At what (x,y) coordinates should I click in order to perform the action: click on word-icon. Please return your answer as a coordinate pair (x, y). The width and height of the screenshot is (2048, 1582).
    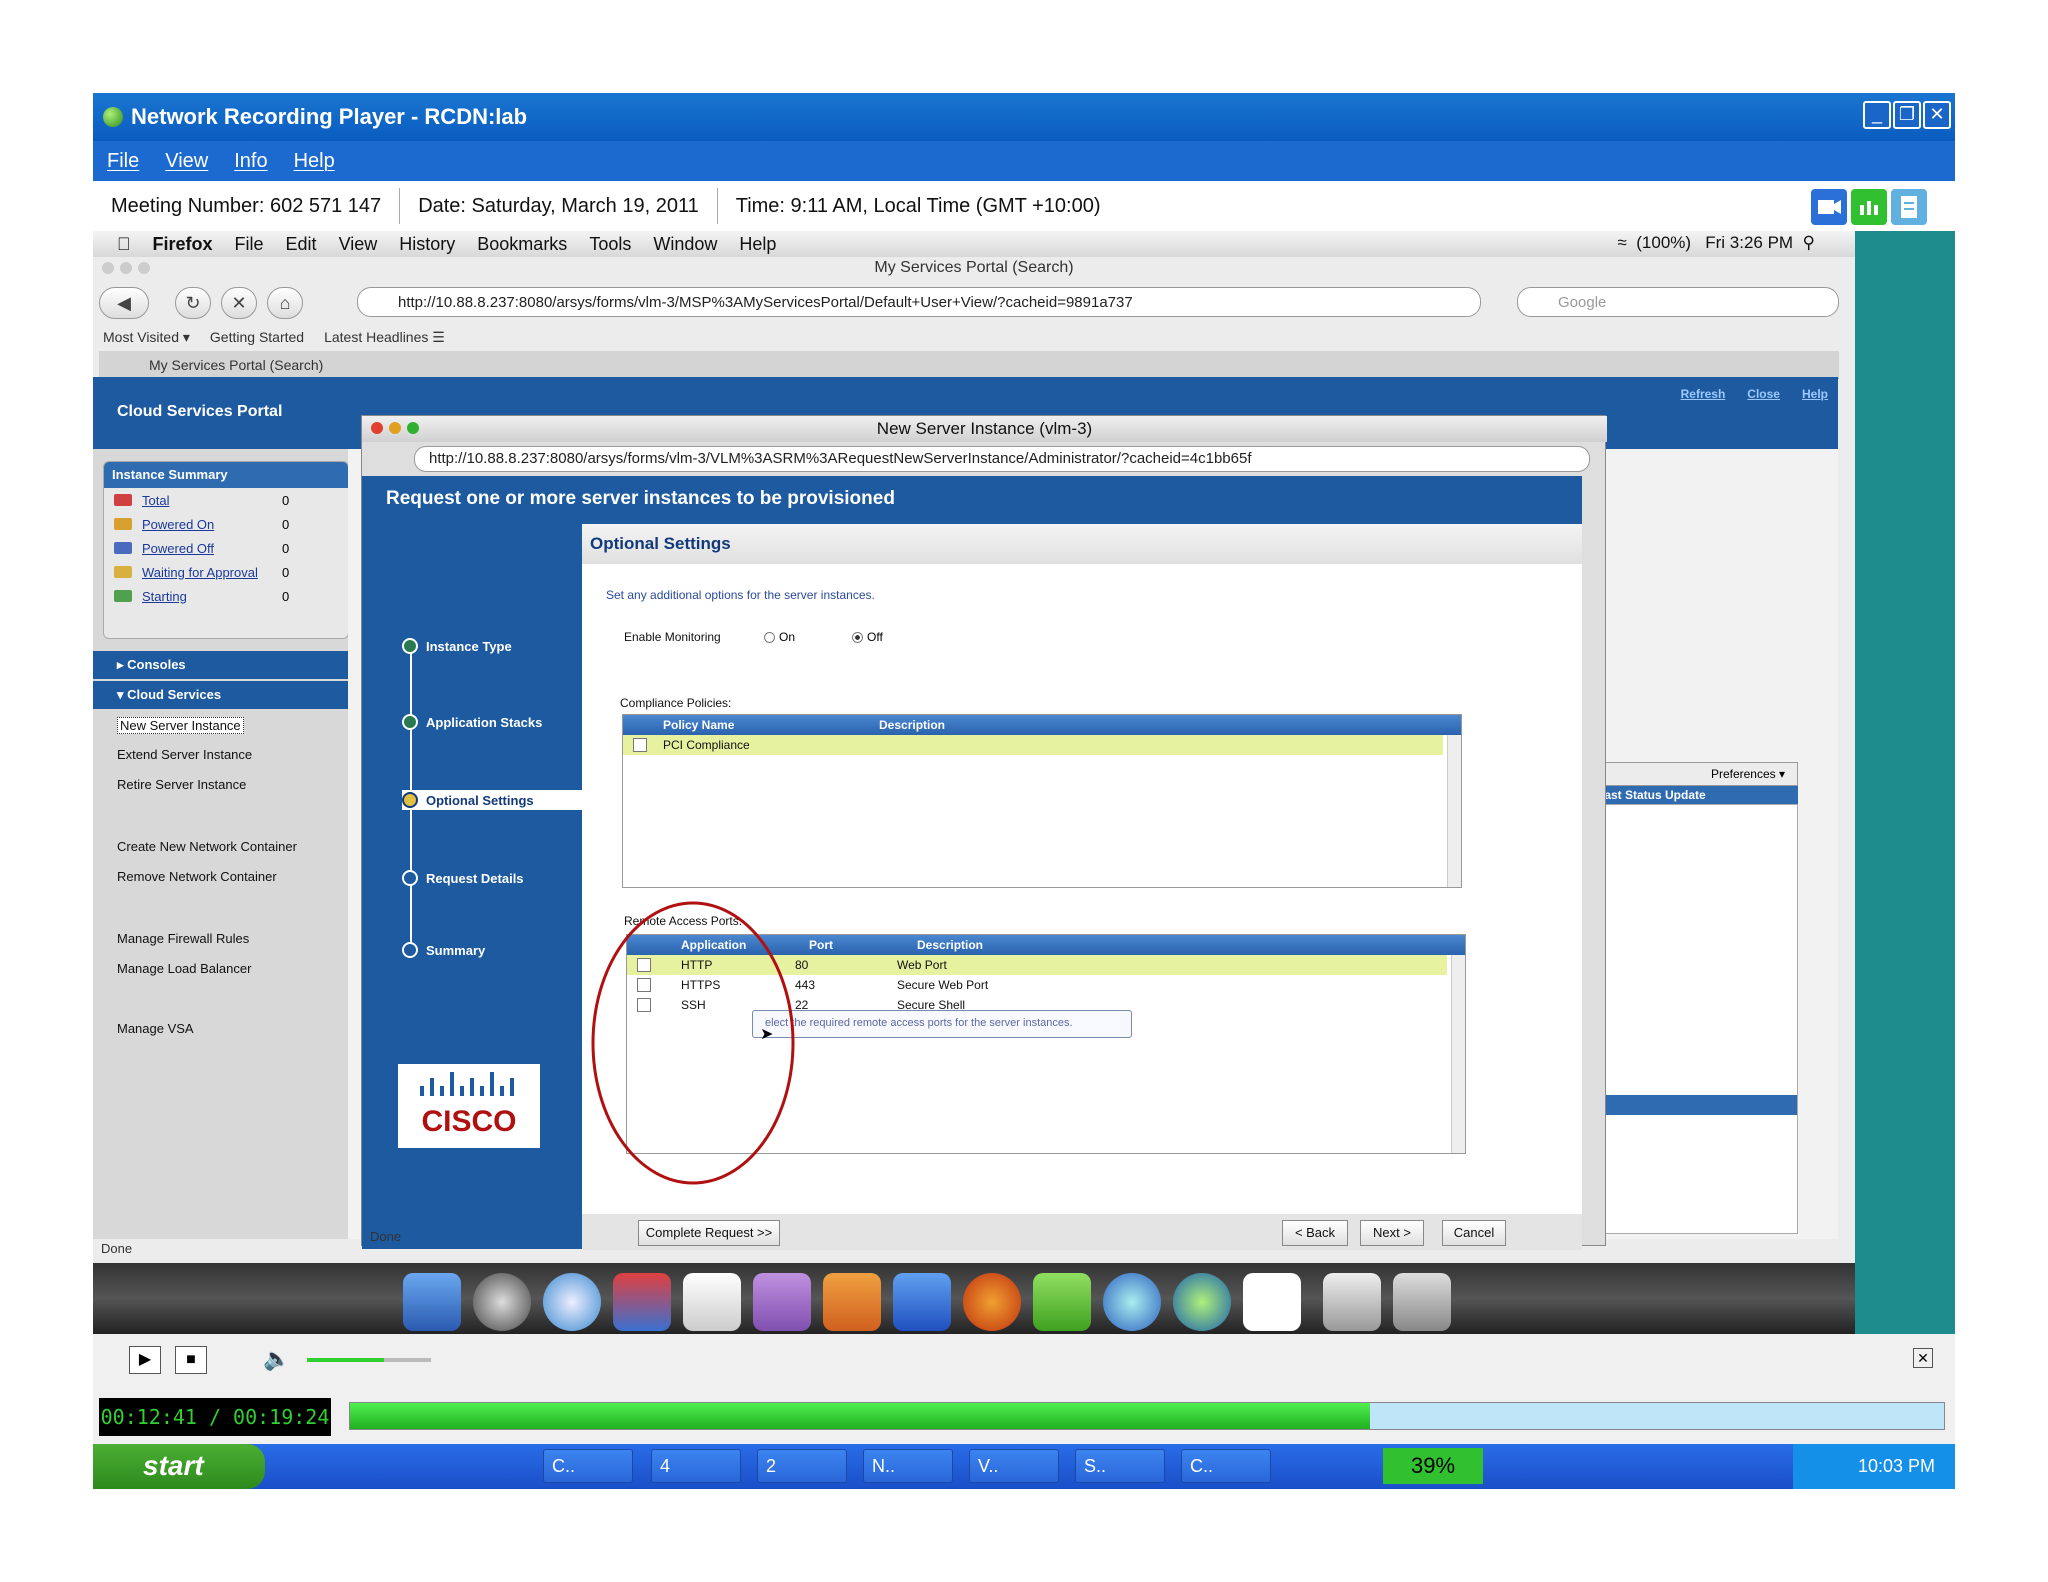
    Looking at the image, I should click on (922, 1302).